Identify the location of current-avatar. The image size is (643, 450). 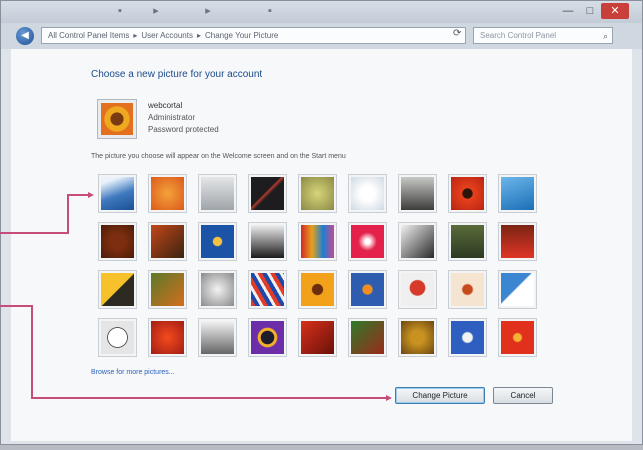
(117, 119).